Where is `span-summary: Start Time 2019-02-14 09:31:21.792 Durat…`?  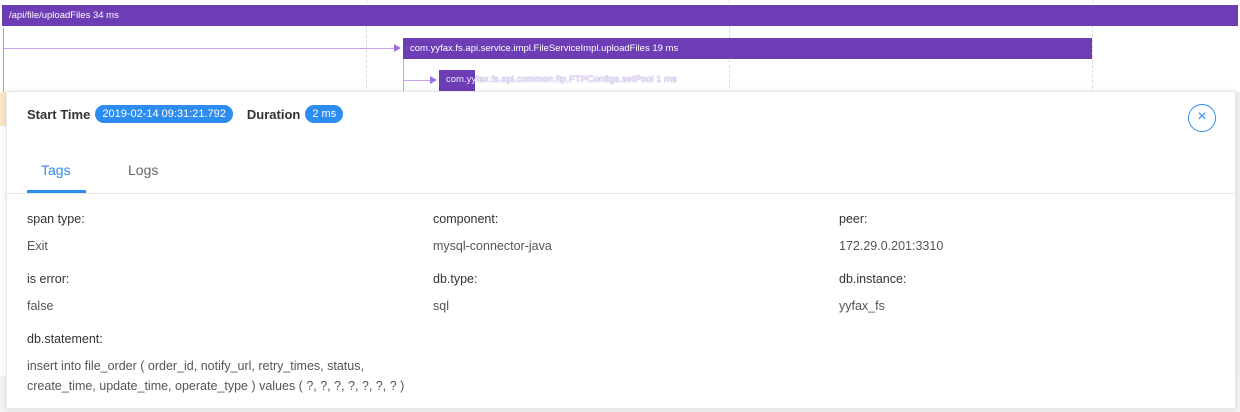 span-summary: Start Time 2019-02-14 09:31:21.792 Durat… is located at coordinates (192, 114).